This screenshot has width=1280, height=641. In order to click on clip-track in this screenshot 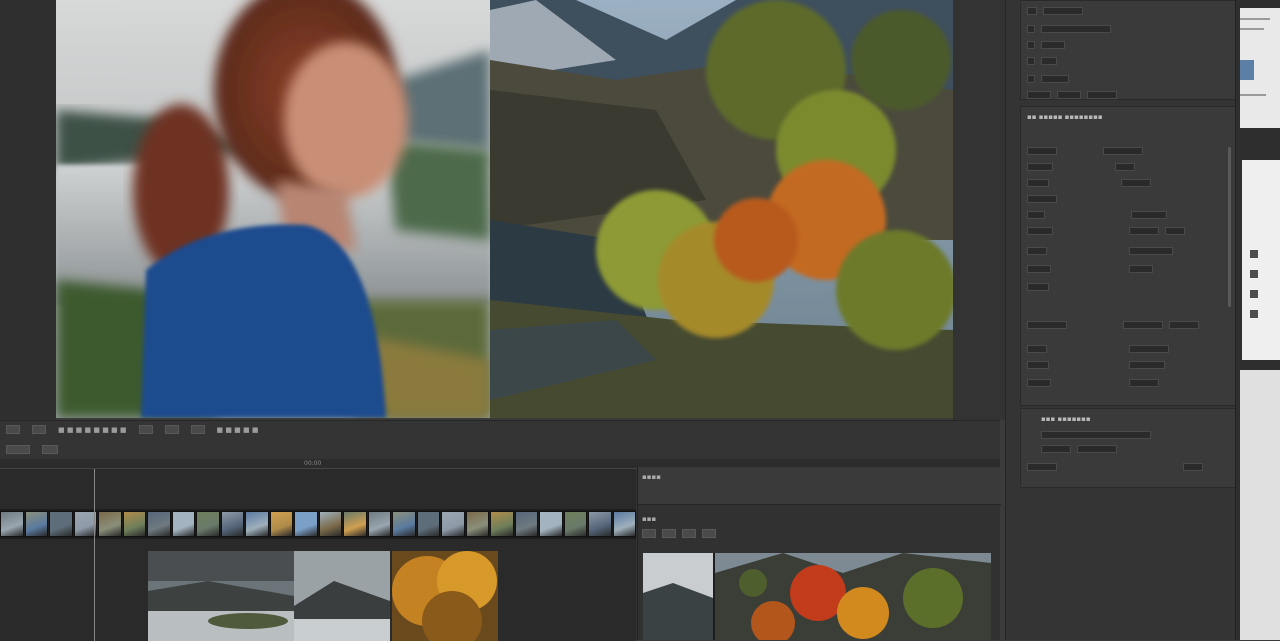, I will do `click(323, 596)`.